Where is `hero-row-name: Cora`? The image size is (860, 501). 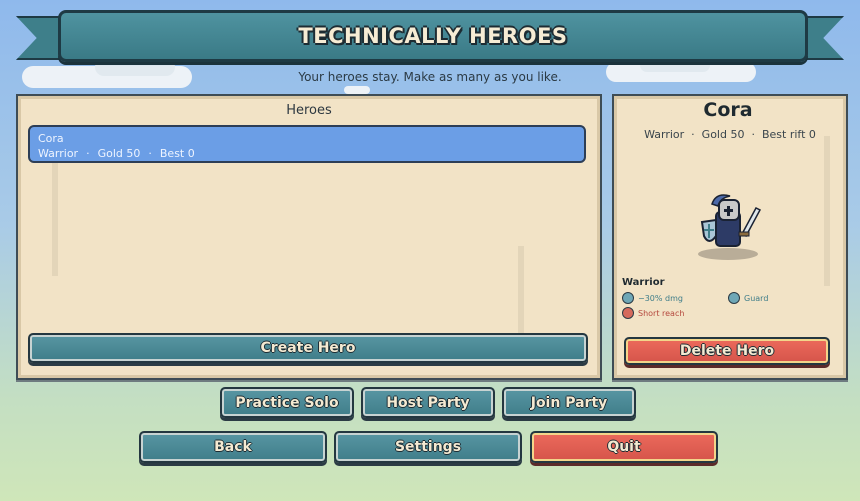
hero-row-name: Cora is located at coordinates (51, 138).